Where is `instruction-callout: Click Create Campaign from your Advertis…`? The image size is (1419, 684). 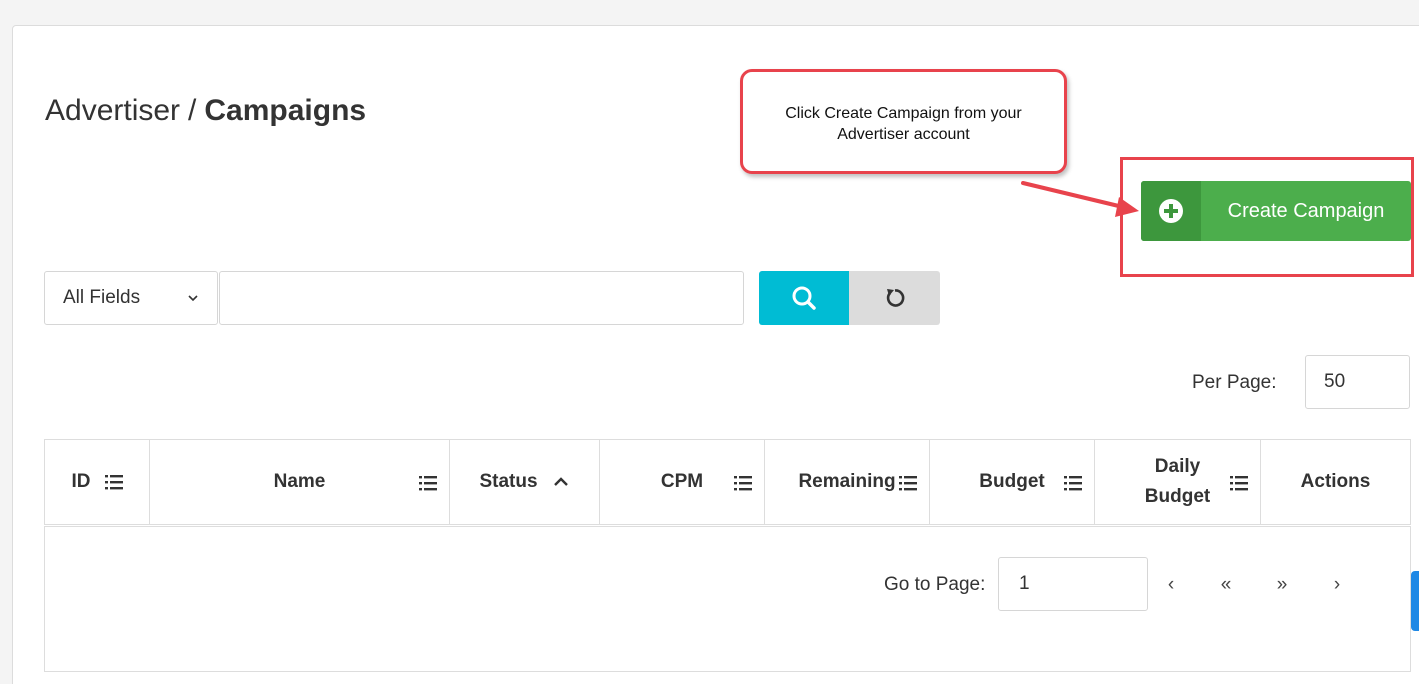 instruction-callout: Click Create Campaign from your Advertis… is located at coordinates (903, 121).